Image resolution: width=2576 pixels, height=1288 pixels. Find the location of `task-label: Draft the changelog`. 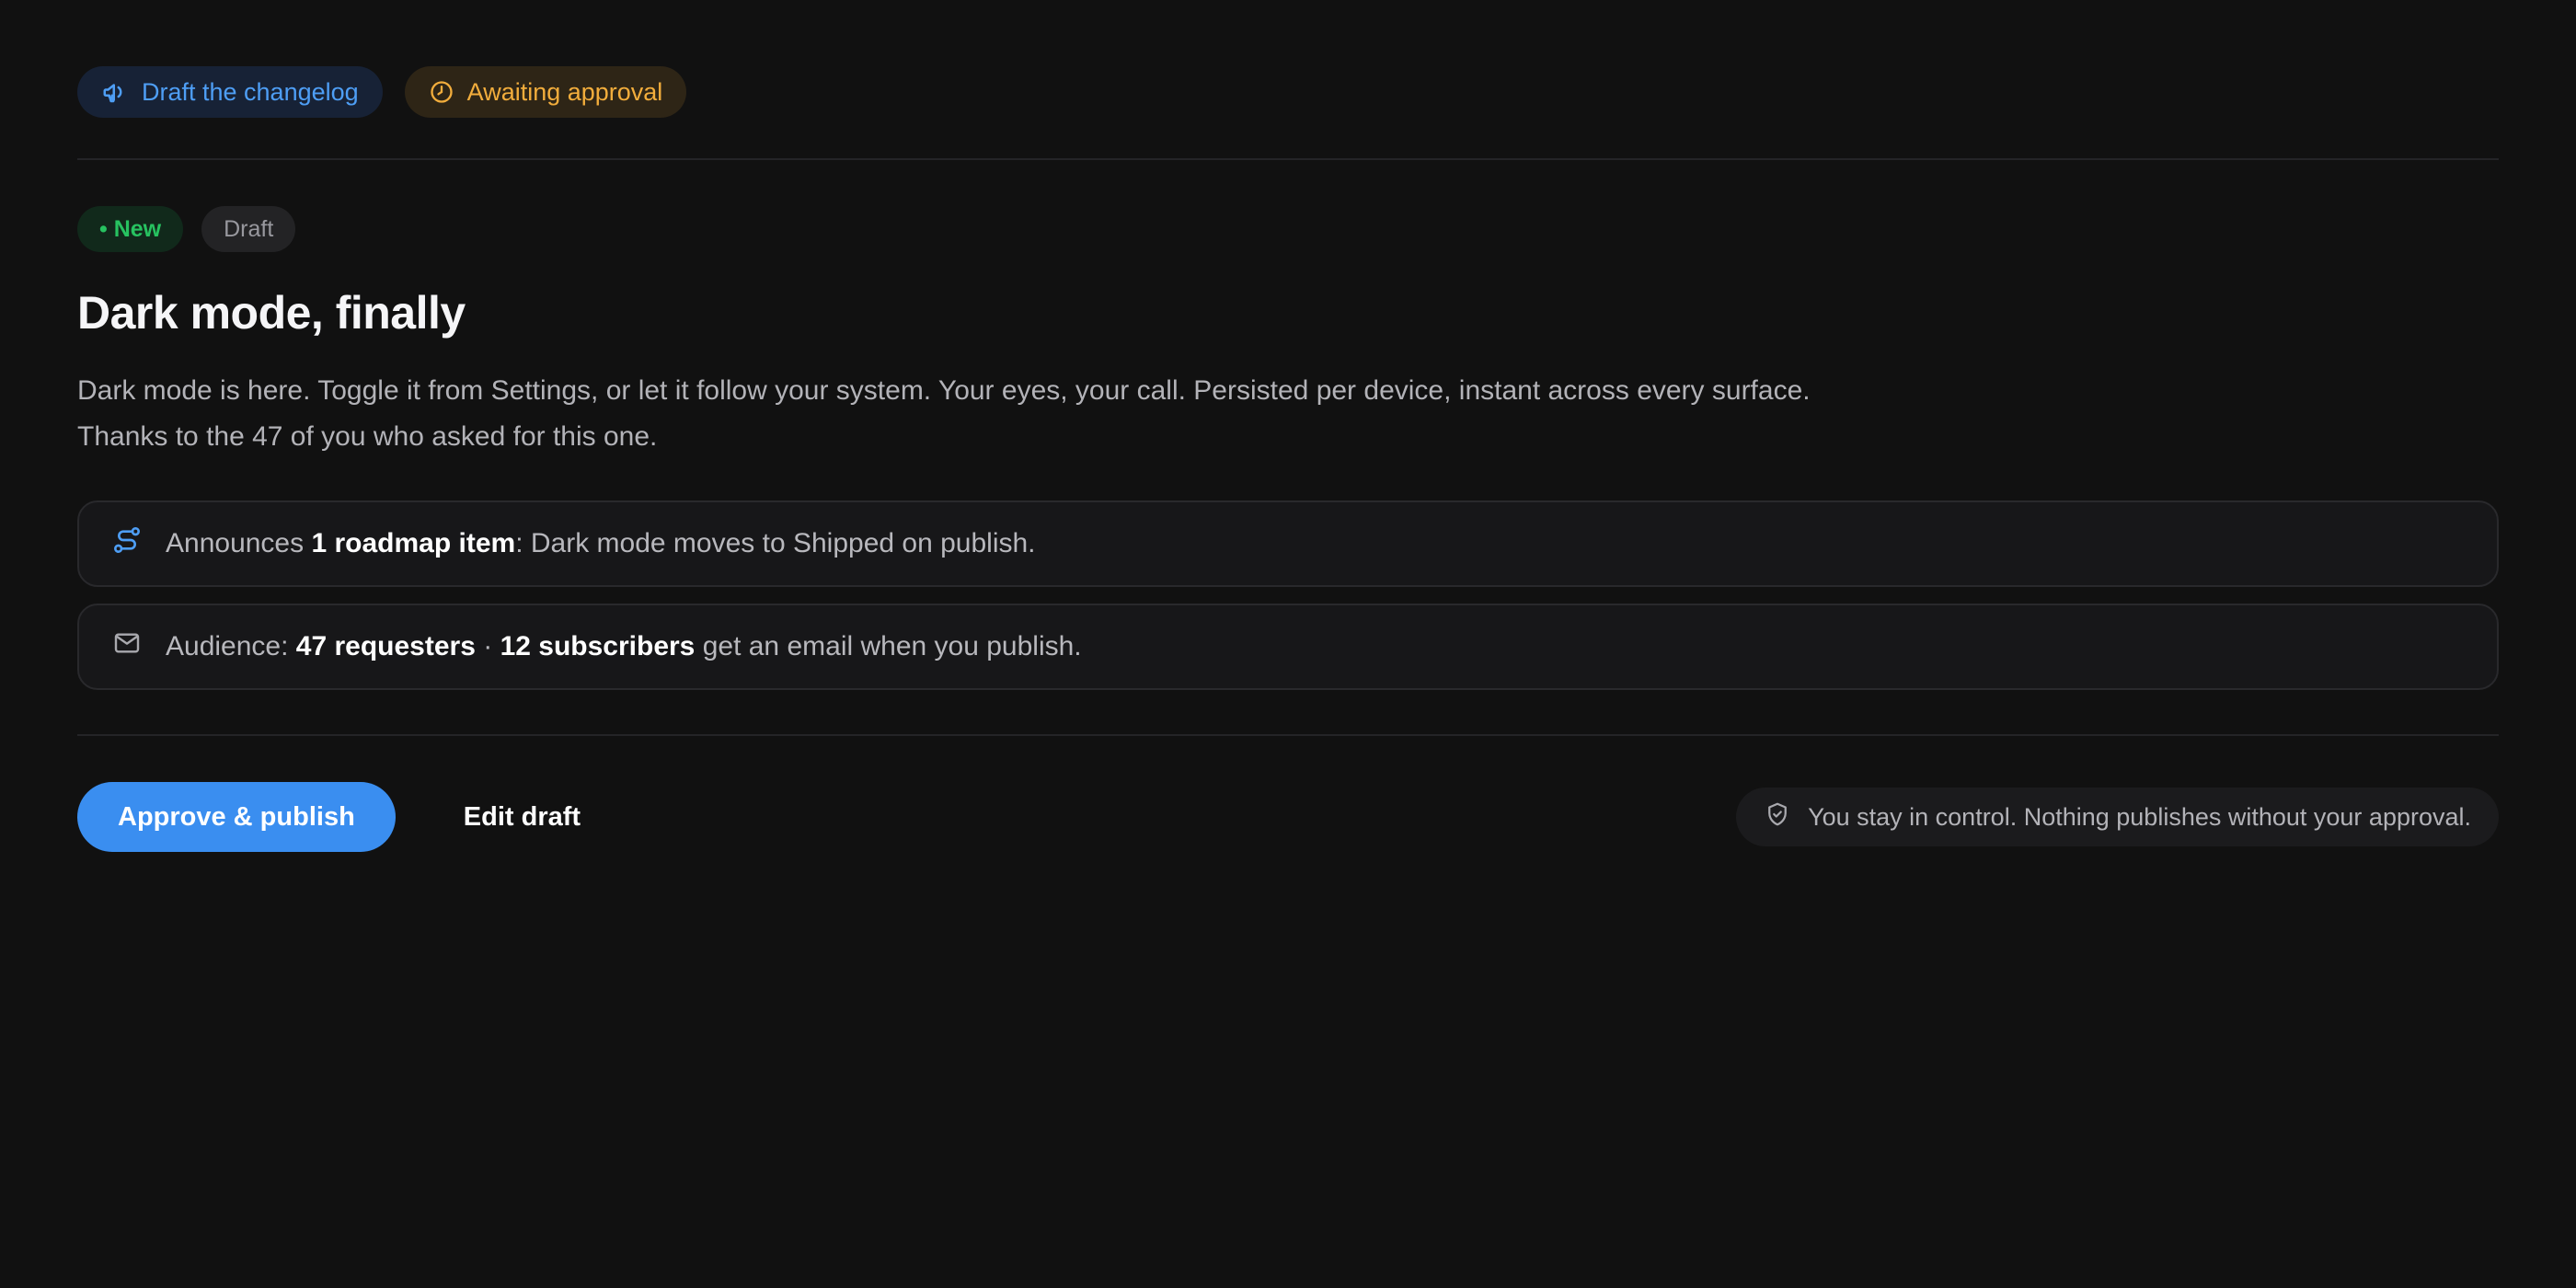

task-label: Draft the changelog is located at coordinates (251, 91).